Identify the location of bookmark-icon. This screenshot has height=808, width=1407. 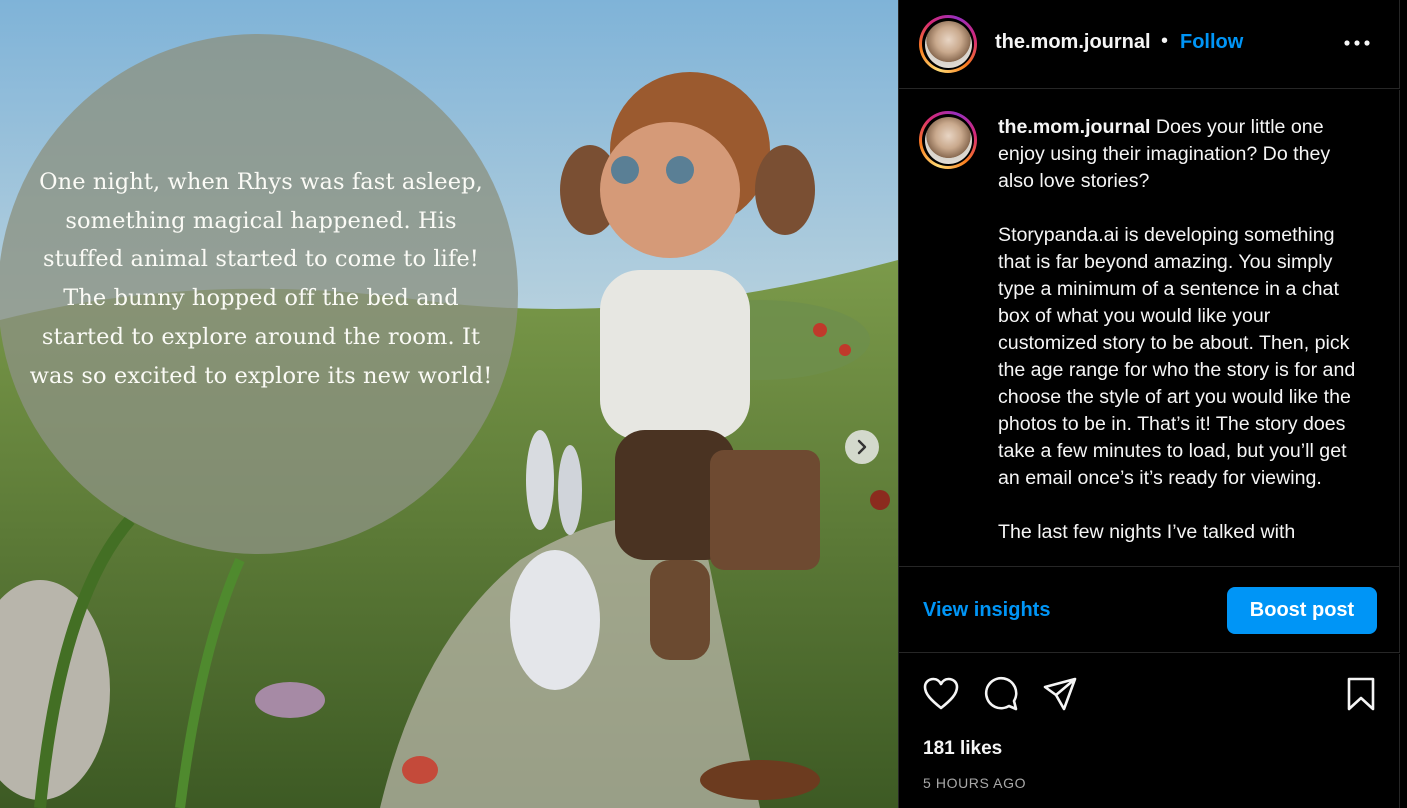
(1361, 694).